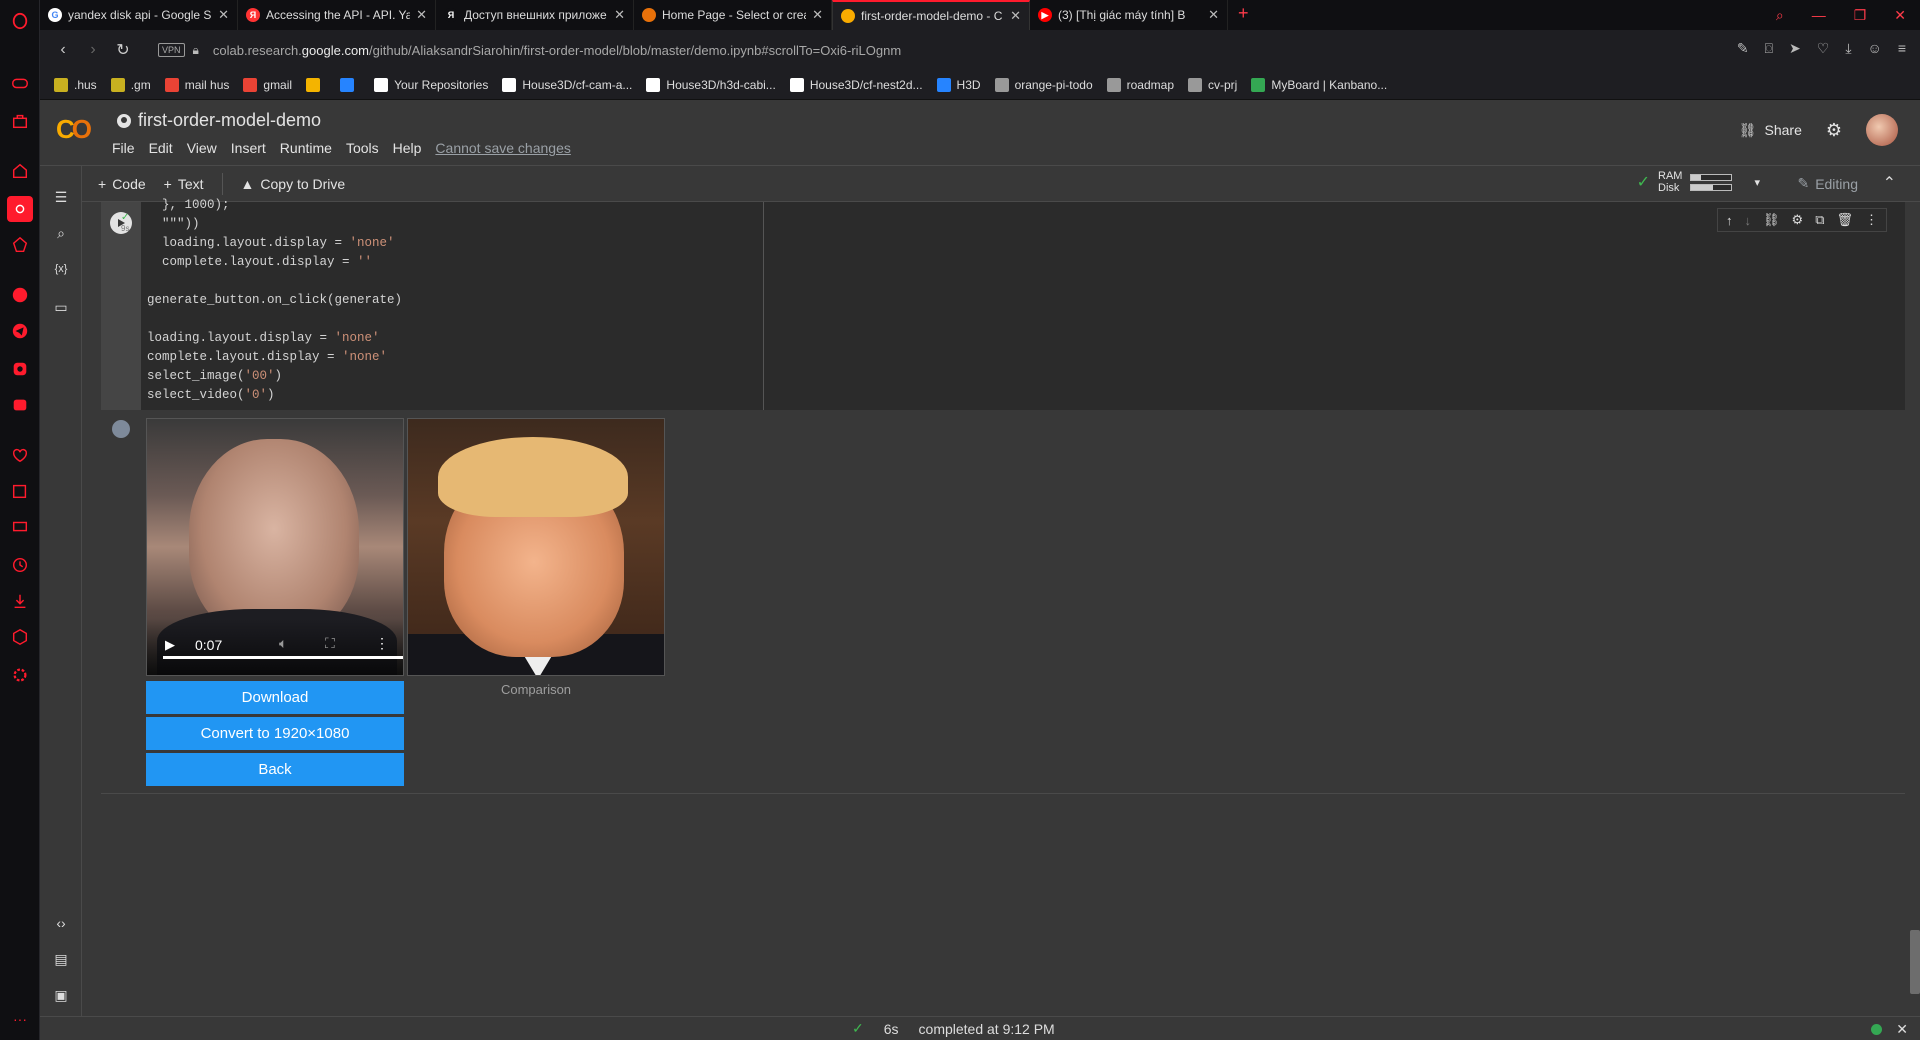 Image resolution: width=1920 pixels, height=1040 pixels. Describe the element at coordinates (218, 120) in the screenshot. I see `notebook-title: first-order-model-demo` at that location.